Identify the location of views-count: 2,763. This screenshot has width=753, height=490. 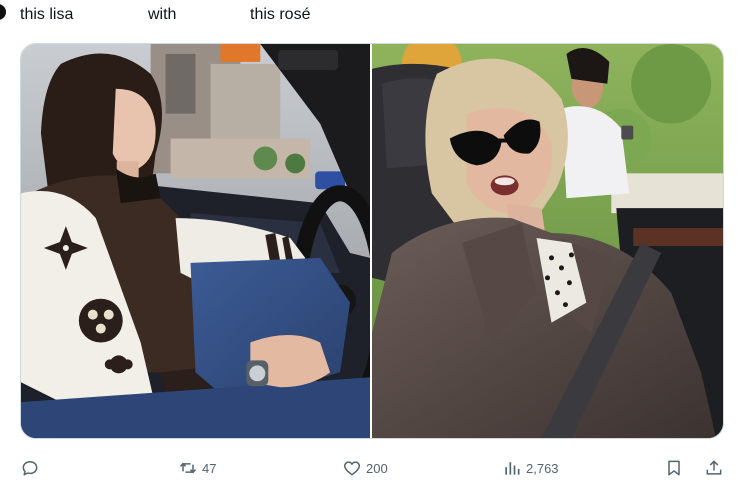
(542, 468).